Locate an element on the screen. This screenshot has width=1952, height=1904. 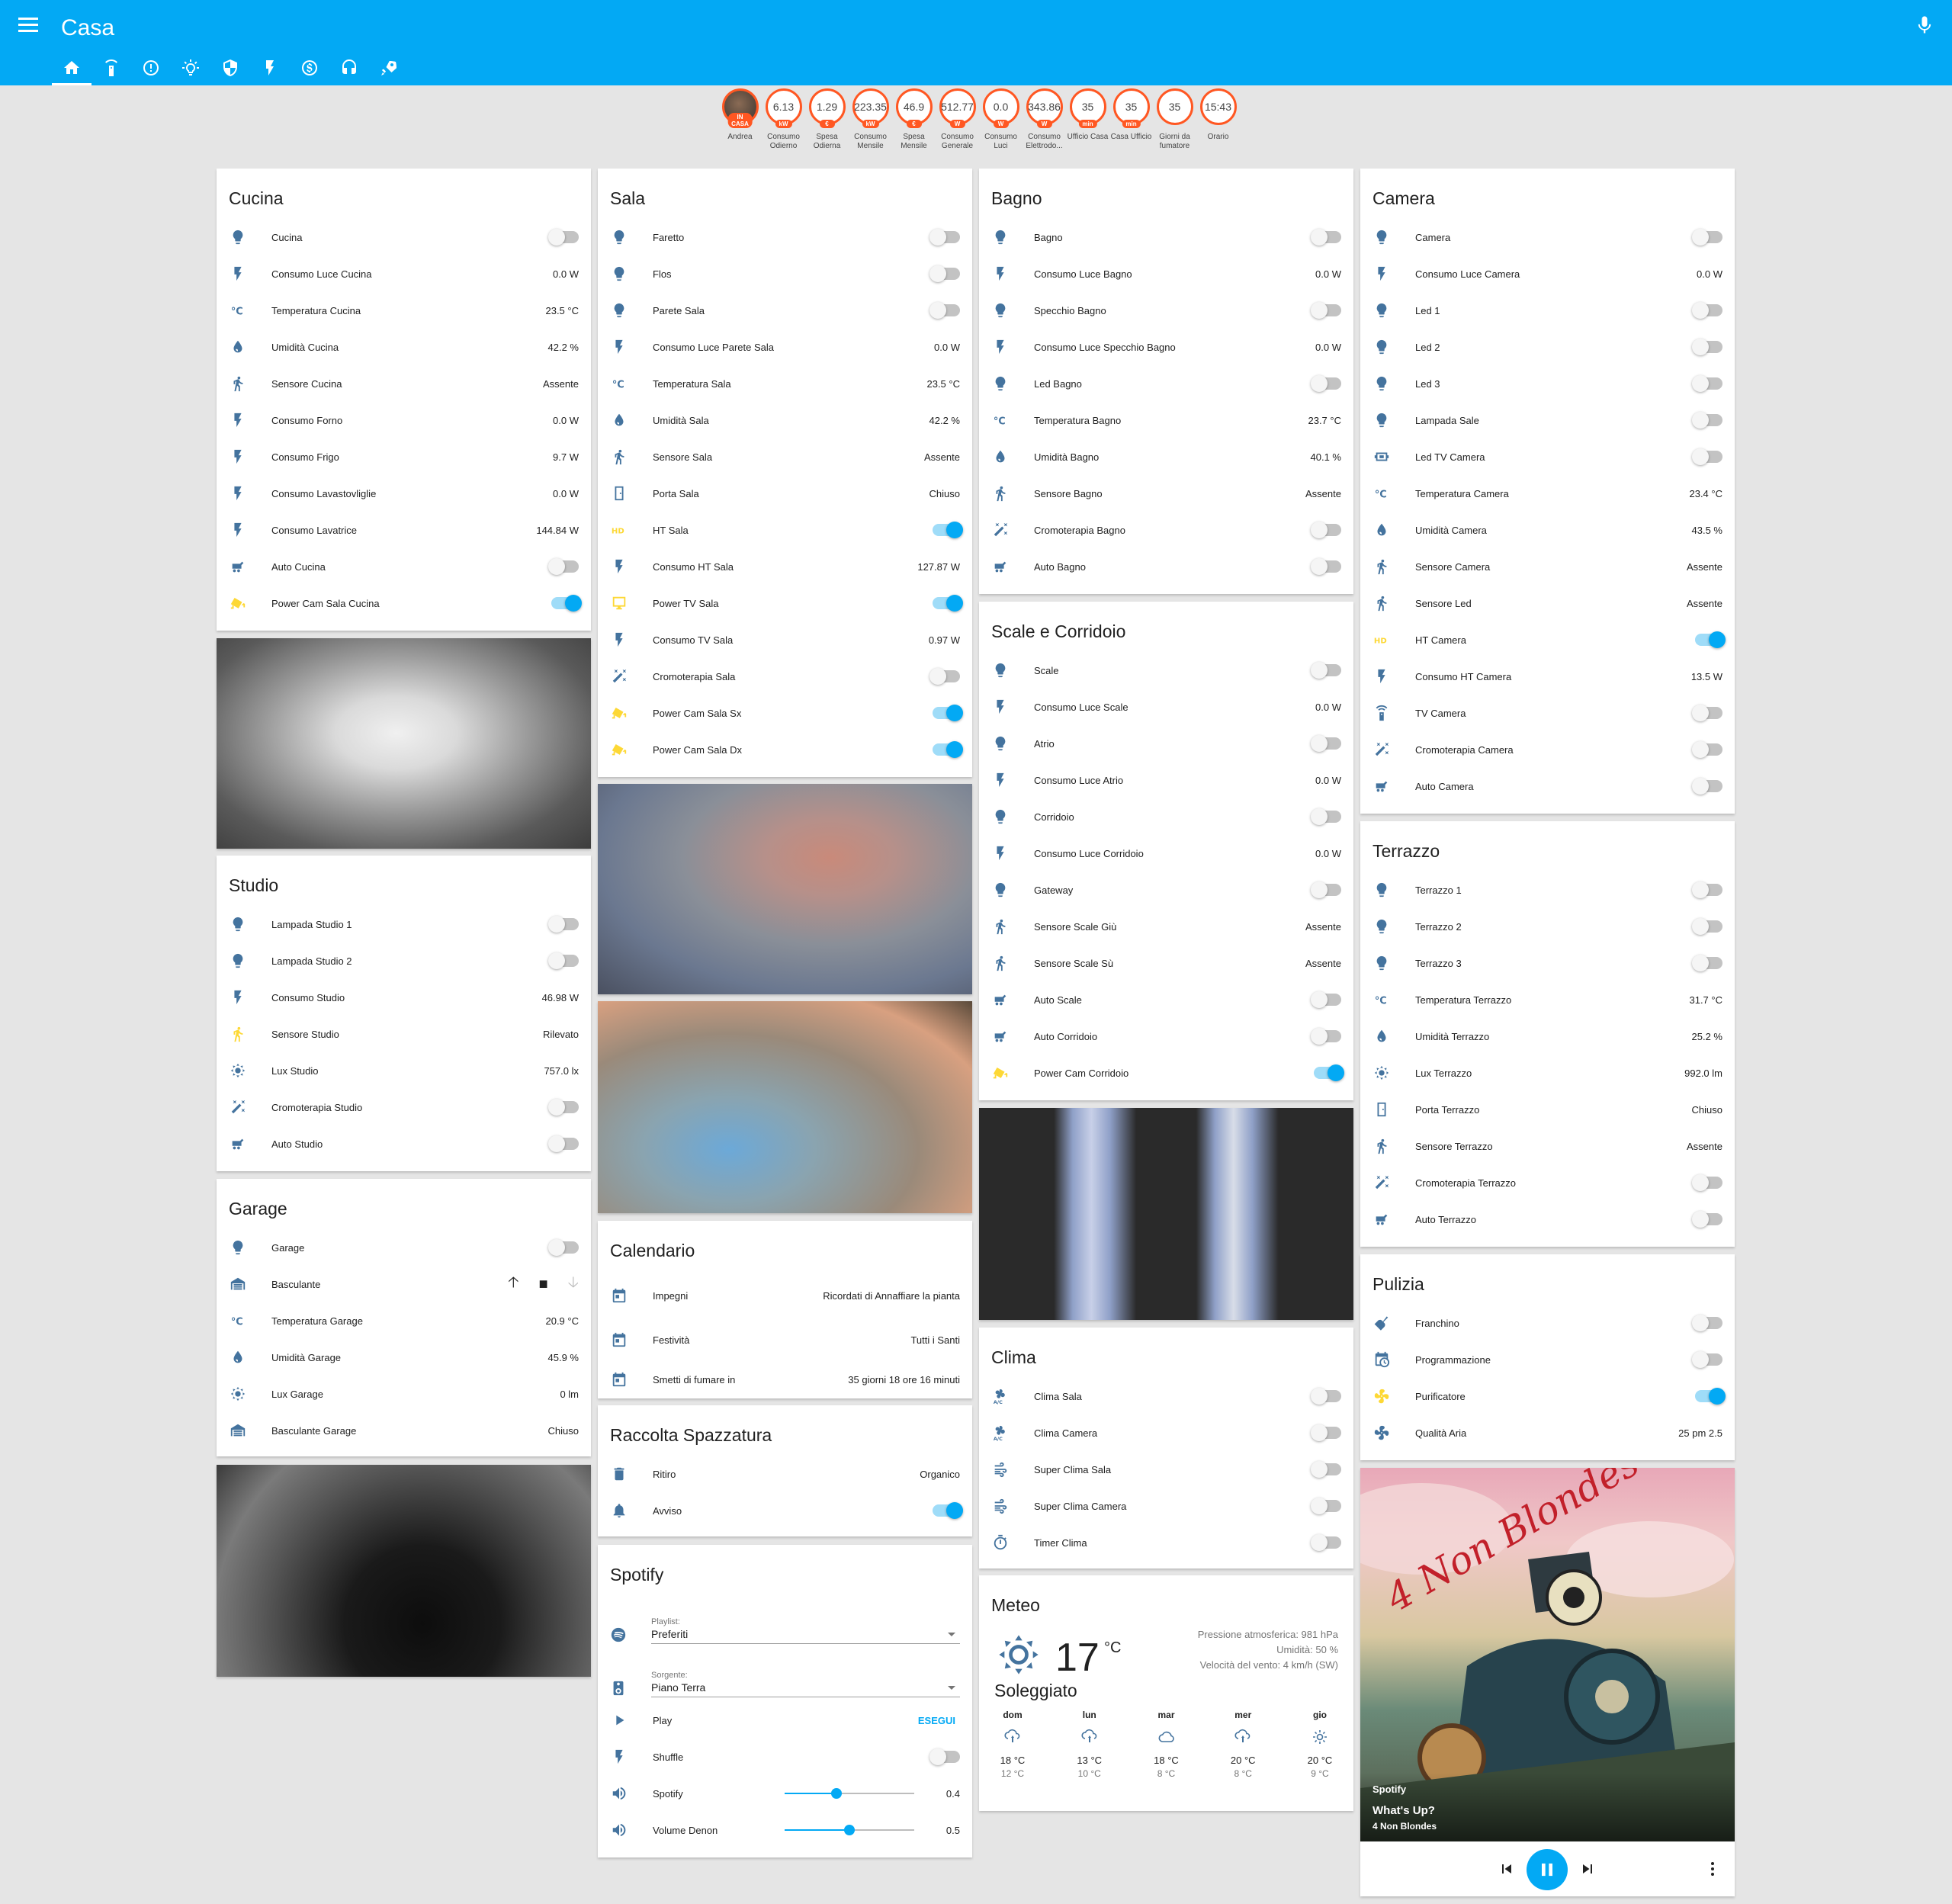
entity-row-sensore-scale-su: Sensore Scale Sù Assente is located at coordinates (1166, 963).